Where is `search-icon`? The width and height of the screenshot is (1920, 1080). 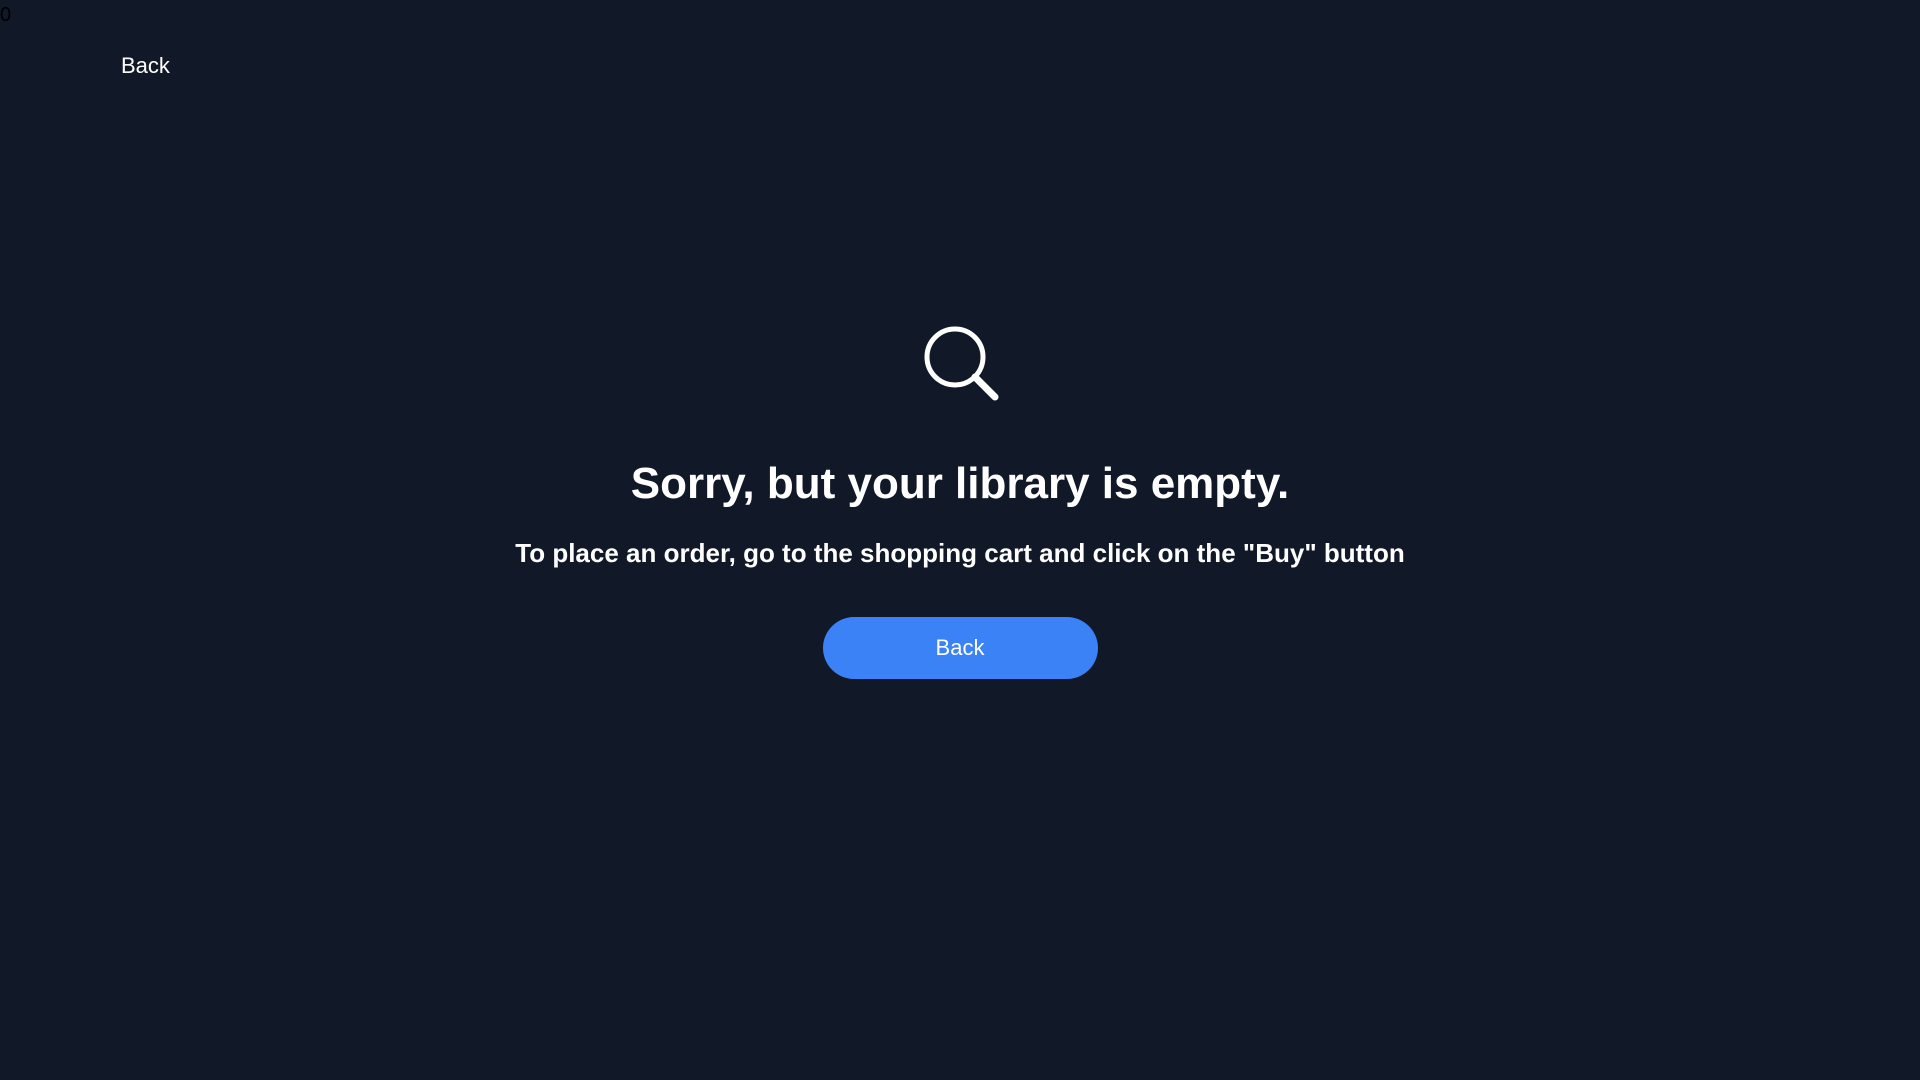
search-icon is located at coordinates (961, 363).